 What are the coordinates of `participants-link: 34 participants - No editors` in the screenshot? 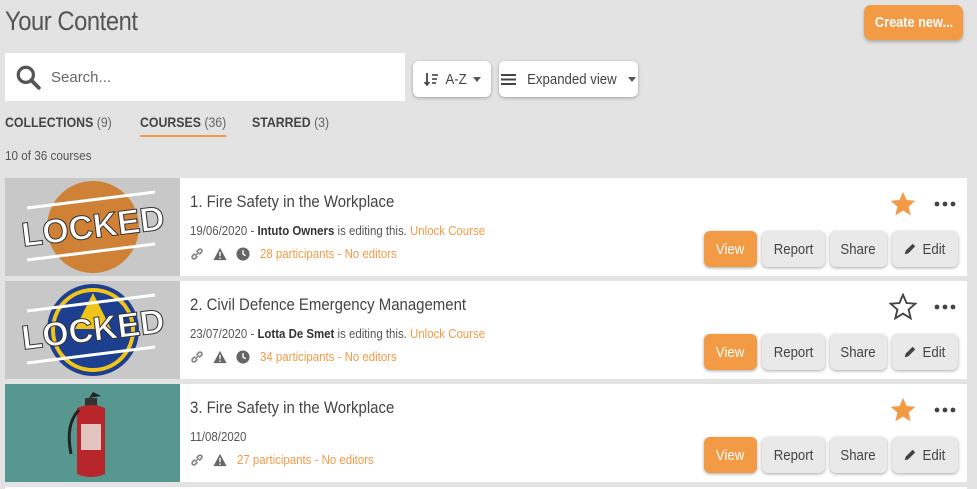 It's located at (328, 356).